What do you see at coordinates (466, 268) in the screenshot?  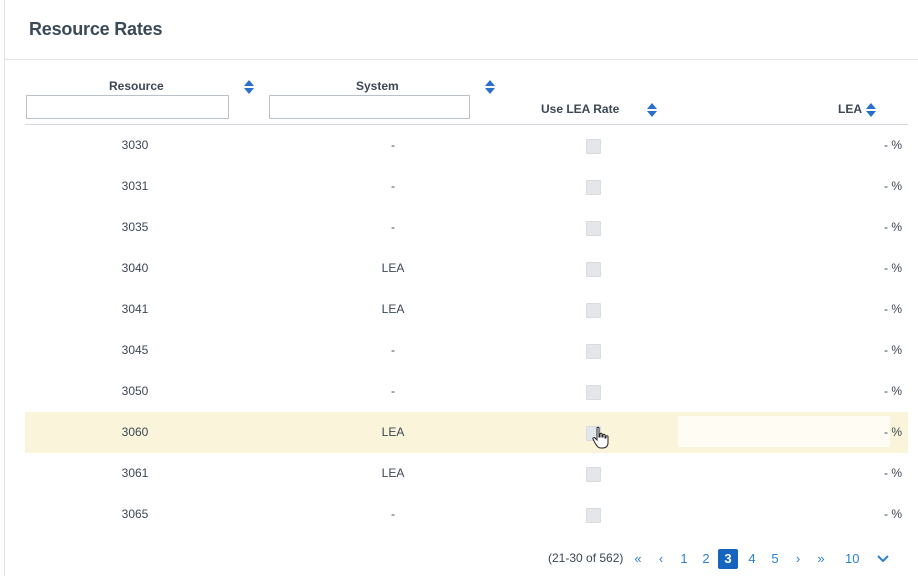 I see `table-row: 3040 LEA - %` at bounding box center [466, 268].